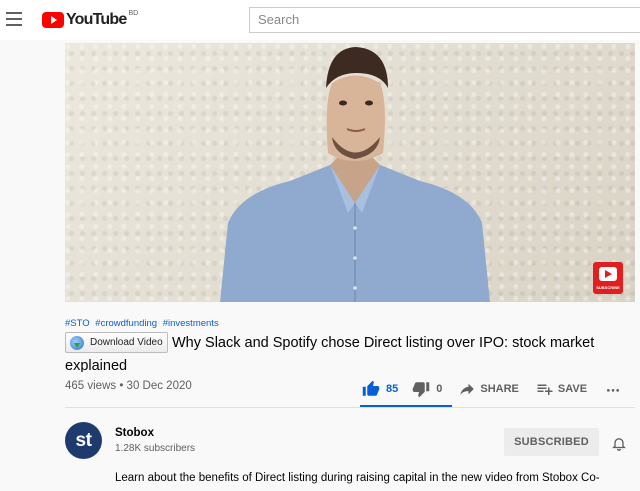  Describe the element at coordinates (371, 388) in the screenshot. I see `thumbs-up-icon` at that location.